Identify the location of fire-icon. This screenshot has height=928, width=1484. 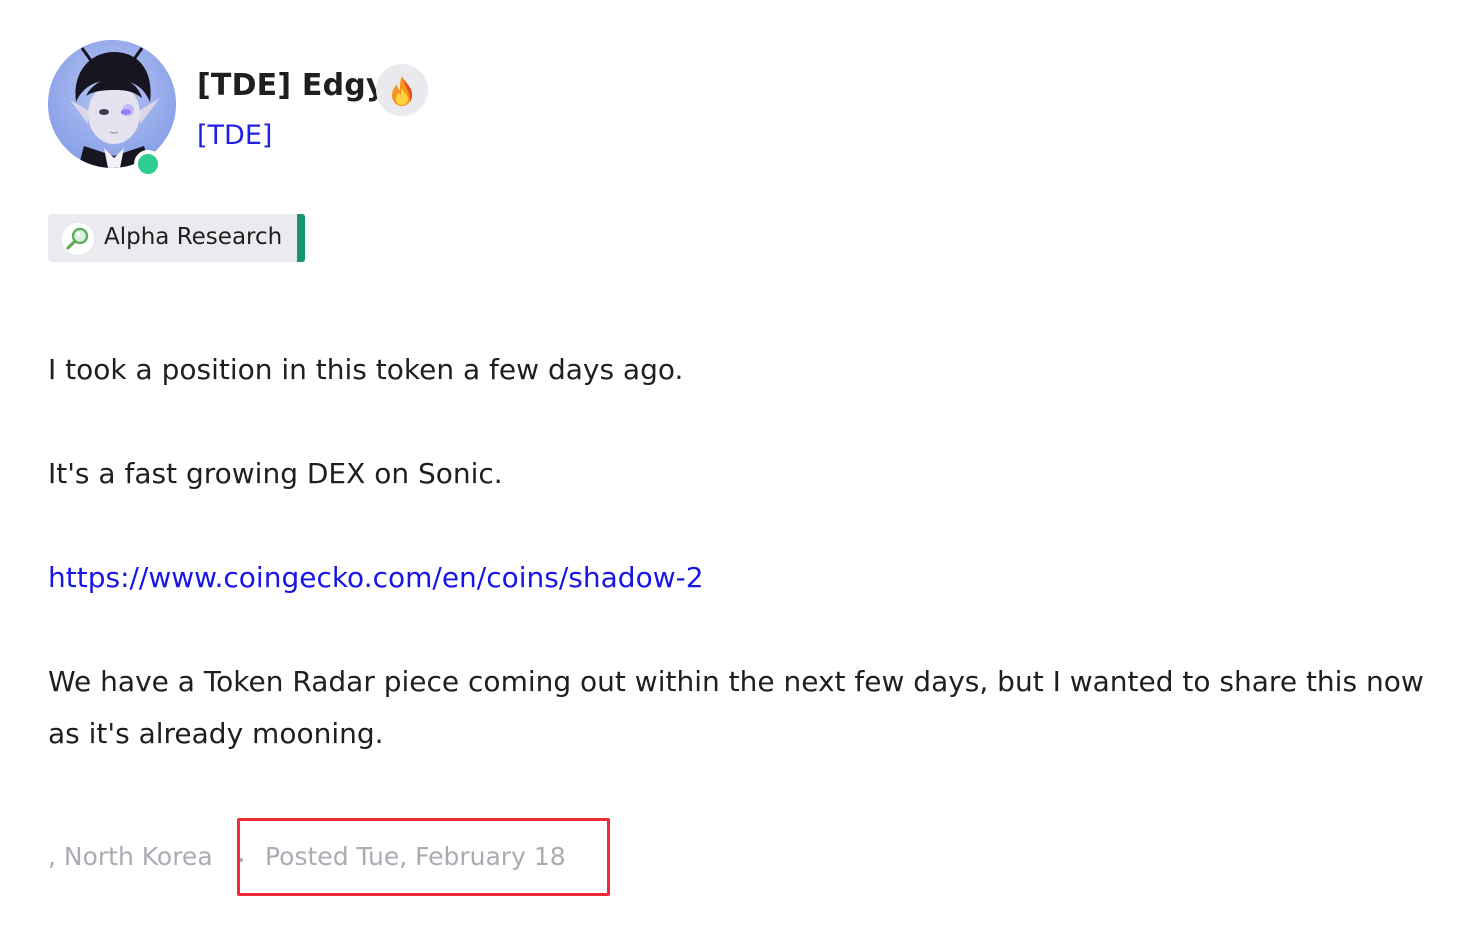
(402, 91).